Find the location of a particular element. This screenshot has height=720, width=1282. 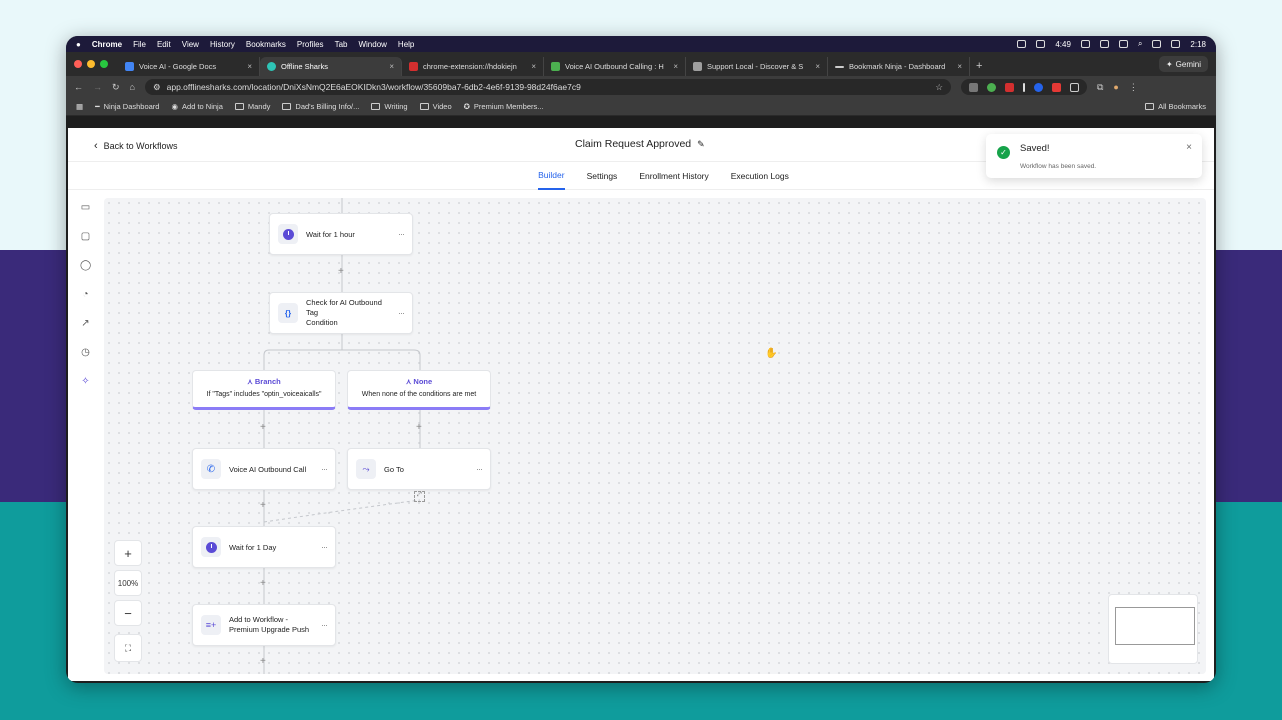

bookmark-ninja-dashboard: ━ Ninja Dashboard is located at coordinates (127, 106).